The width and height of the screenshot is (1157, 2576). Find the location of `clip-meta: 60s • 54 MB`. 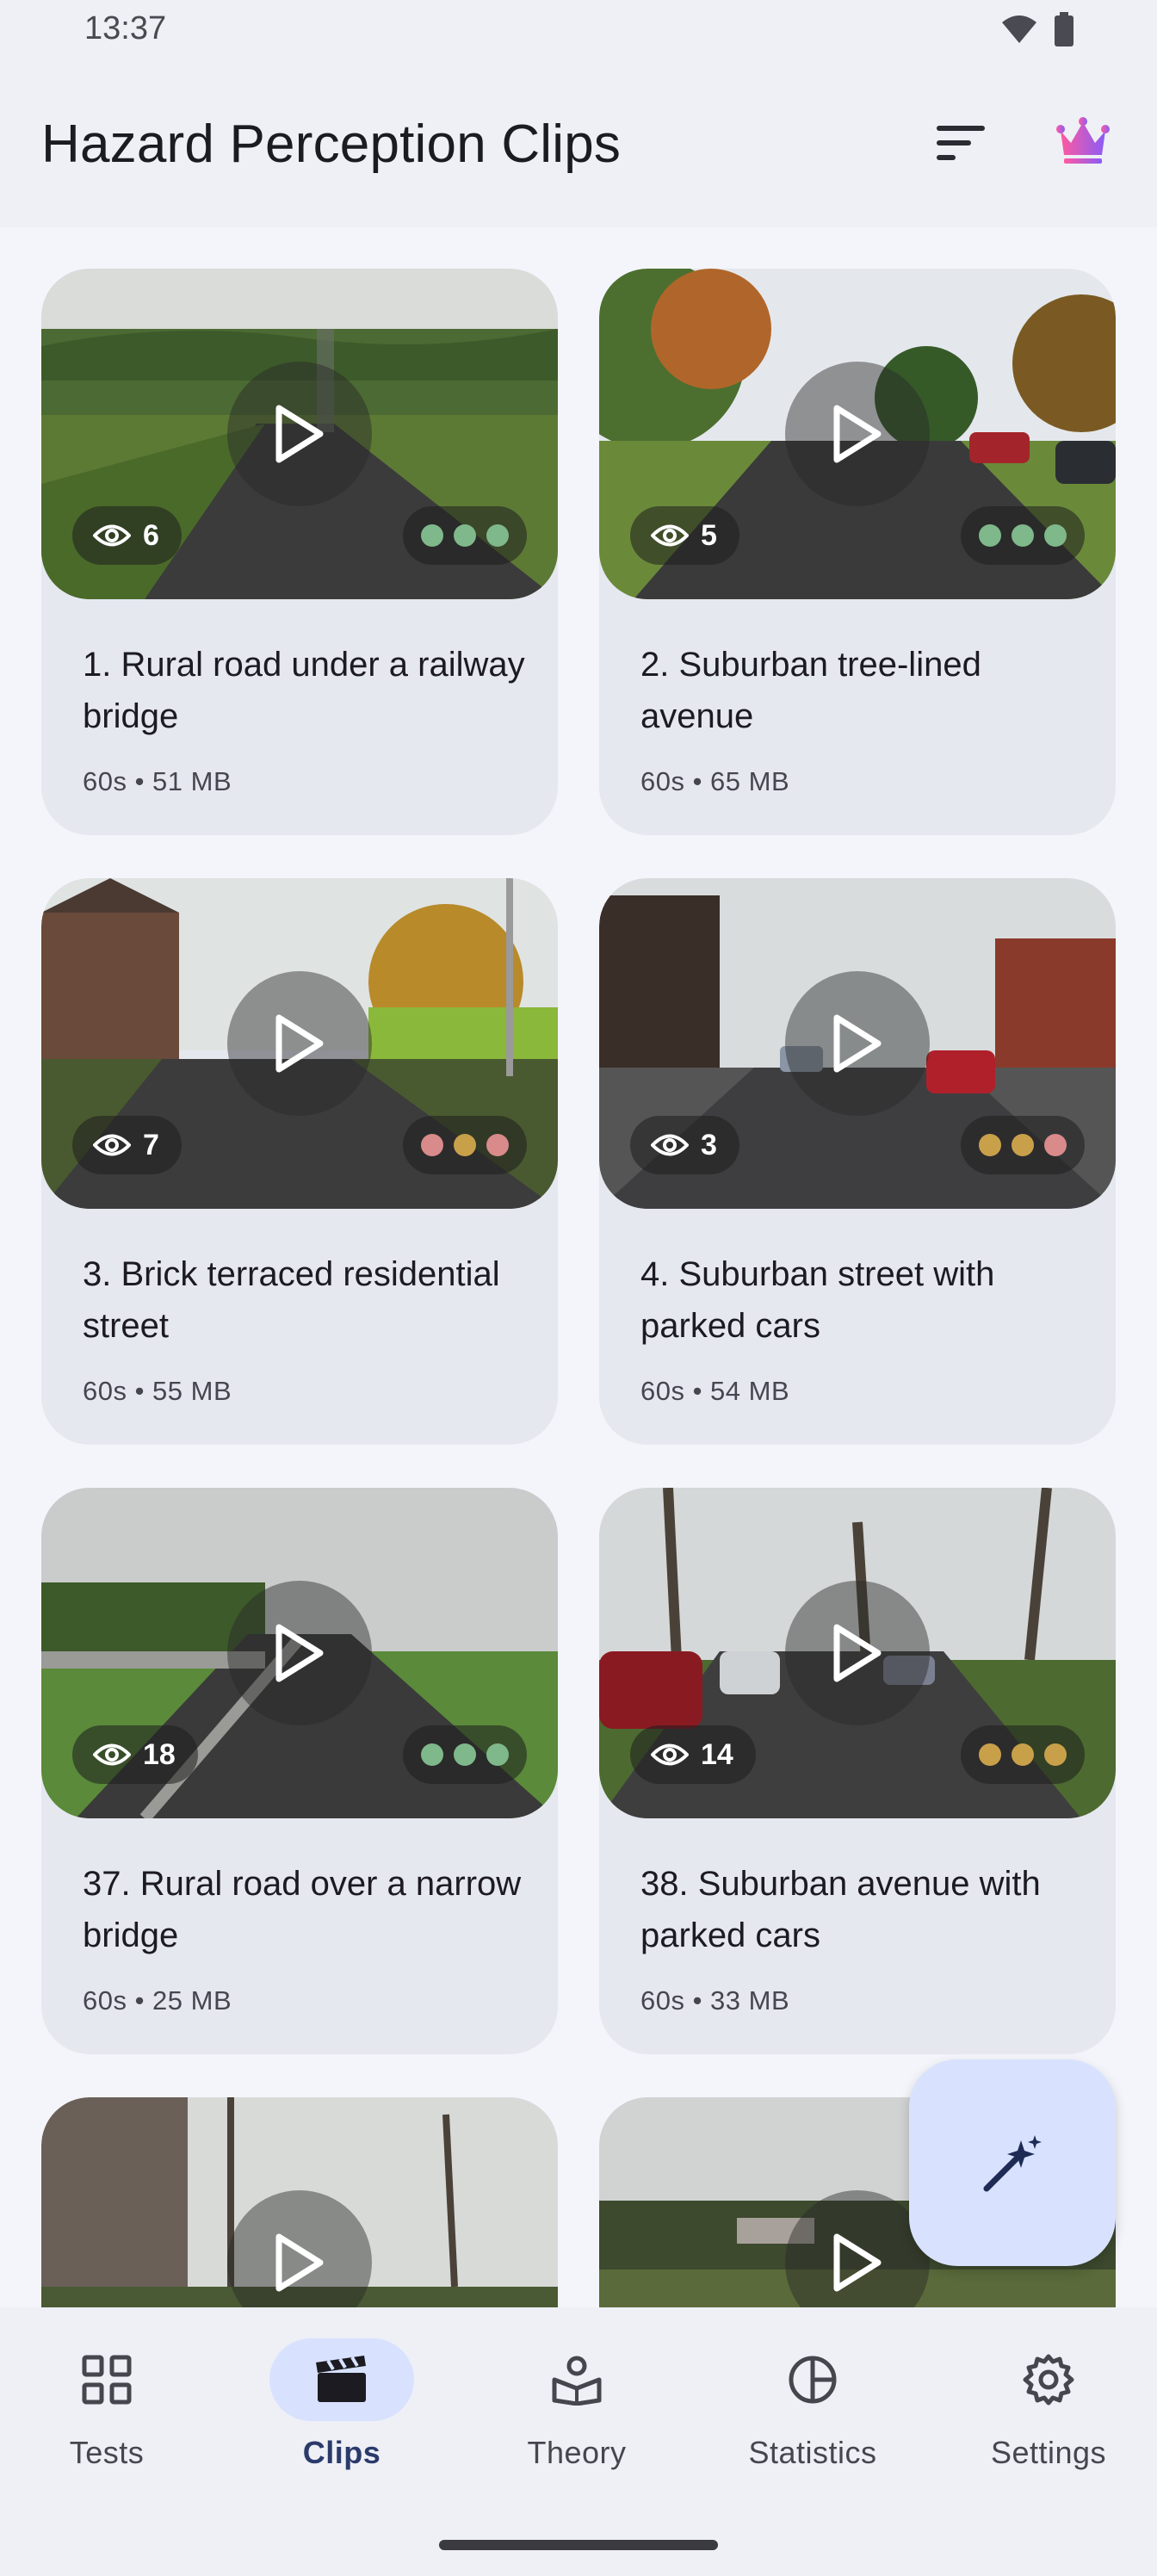

clip-meta: 60s • 54 MB is located at coordinates (715, 1391).